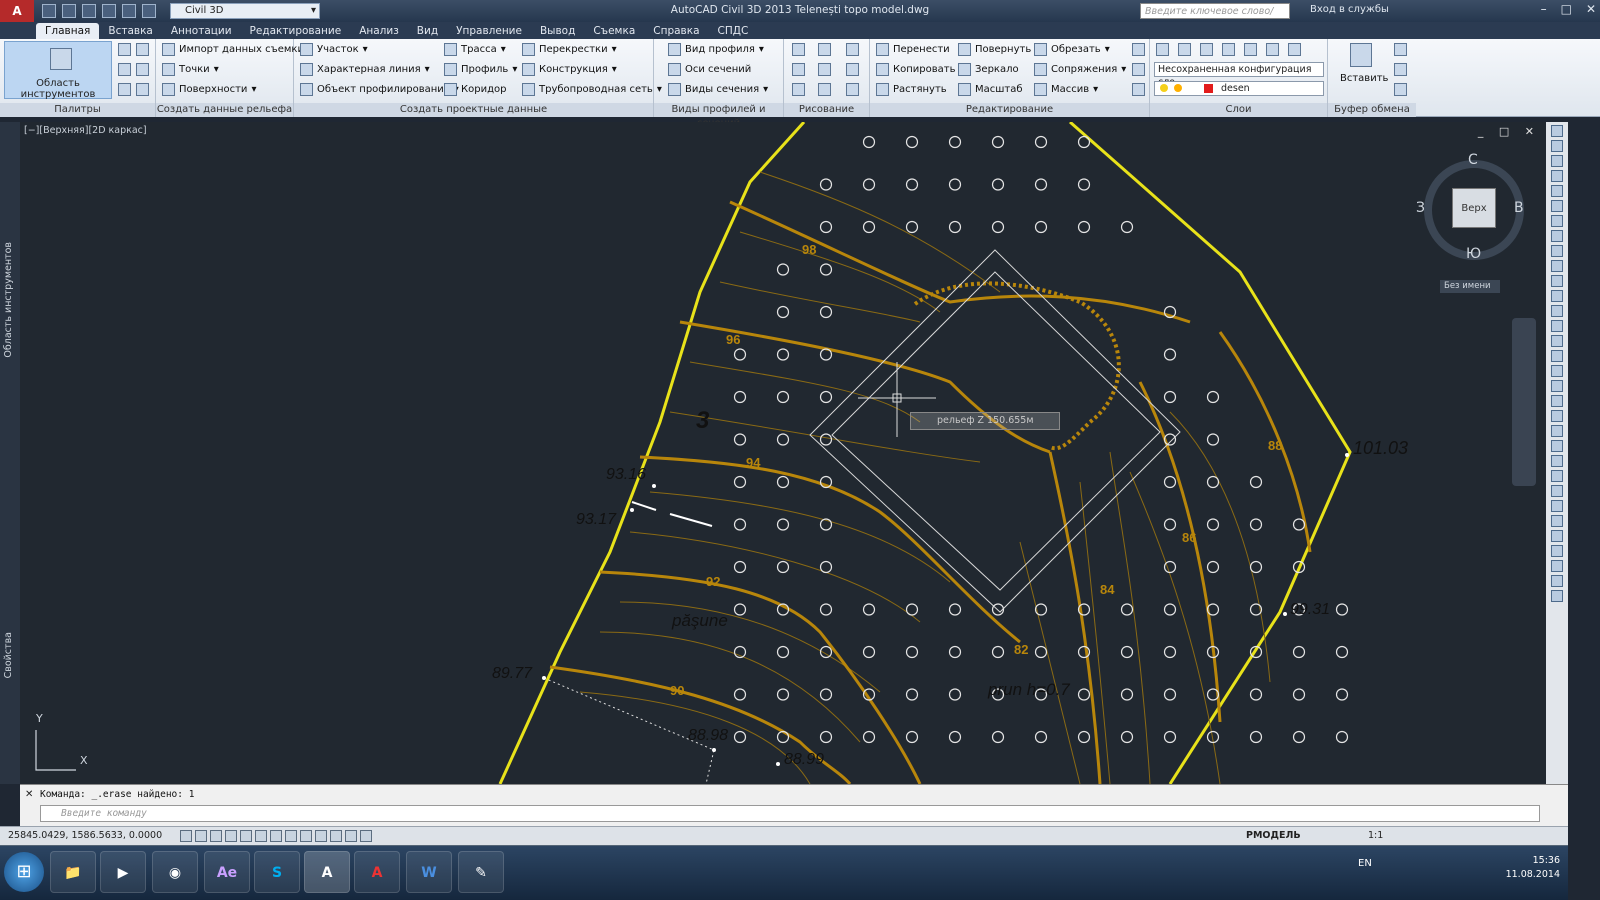 Image resolution: width=1600 pixels, height=900 pixels. What do you see at coordinates (1375, 835) in the screenshot?
I see `annotation-scale: 1:1` at bounding box center [1375, 835].